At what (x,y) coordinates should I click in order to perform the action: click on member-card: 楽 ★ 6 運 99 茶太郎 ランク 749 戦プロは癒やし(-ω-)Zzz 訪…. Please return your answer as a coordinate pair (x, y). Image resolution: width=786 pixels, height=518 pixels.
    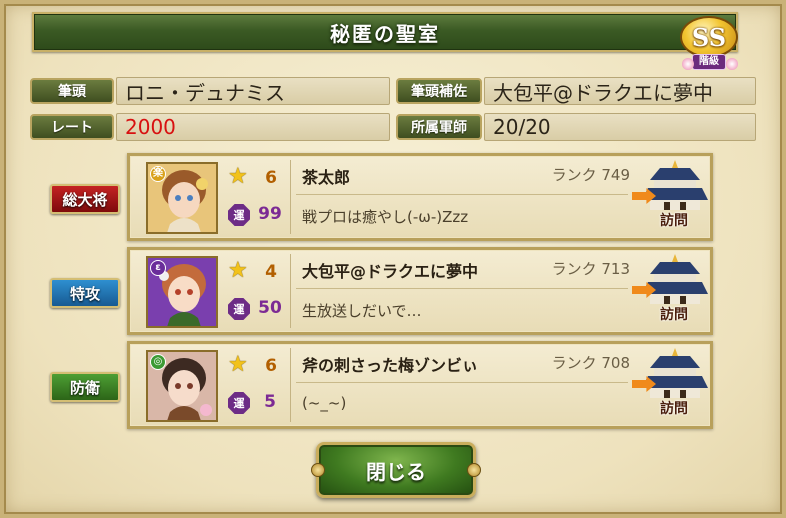
    Looking at the image, I should click on (420, 197).